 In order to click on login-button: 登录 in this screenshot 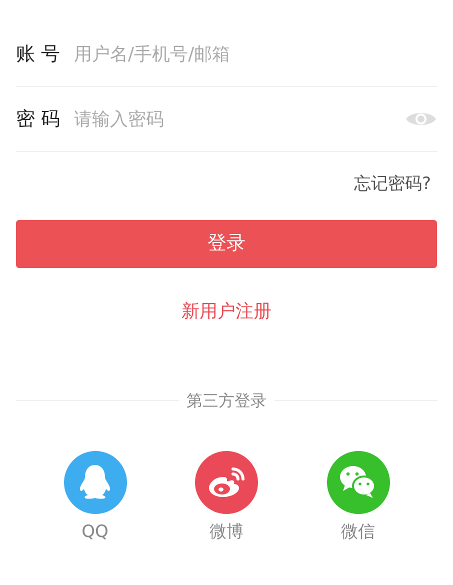, I will do `click(226, 244)`.